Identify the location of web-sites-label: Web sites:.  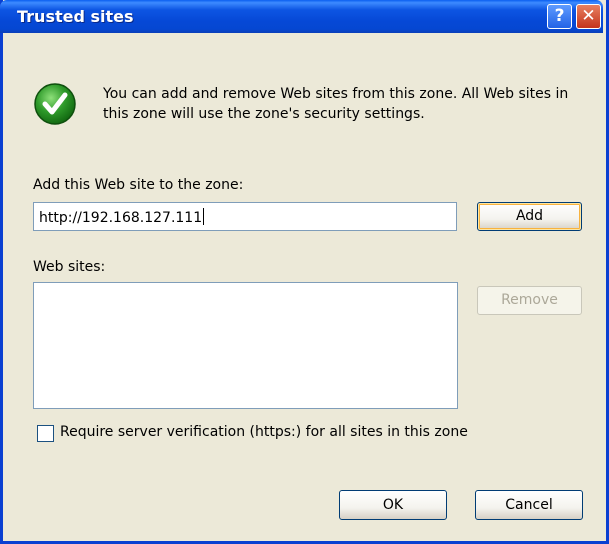
(69, 267).